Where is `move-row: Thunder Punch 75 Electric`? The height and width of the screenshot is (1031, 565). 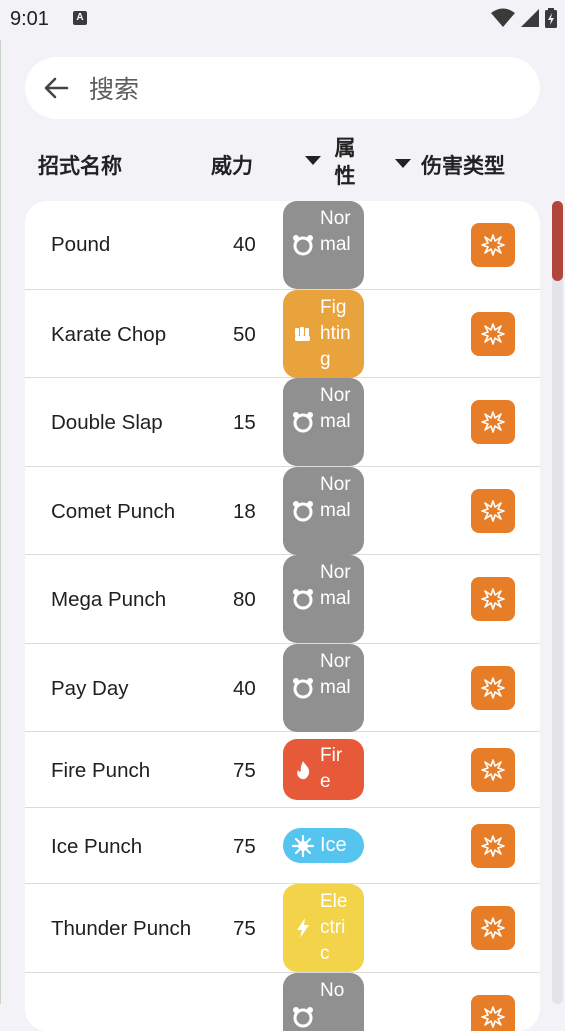
move-row: Thunder Punch 75 Electric is located at coordinates (282, 928).